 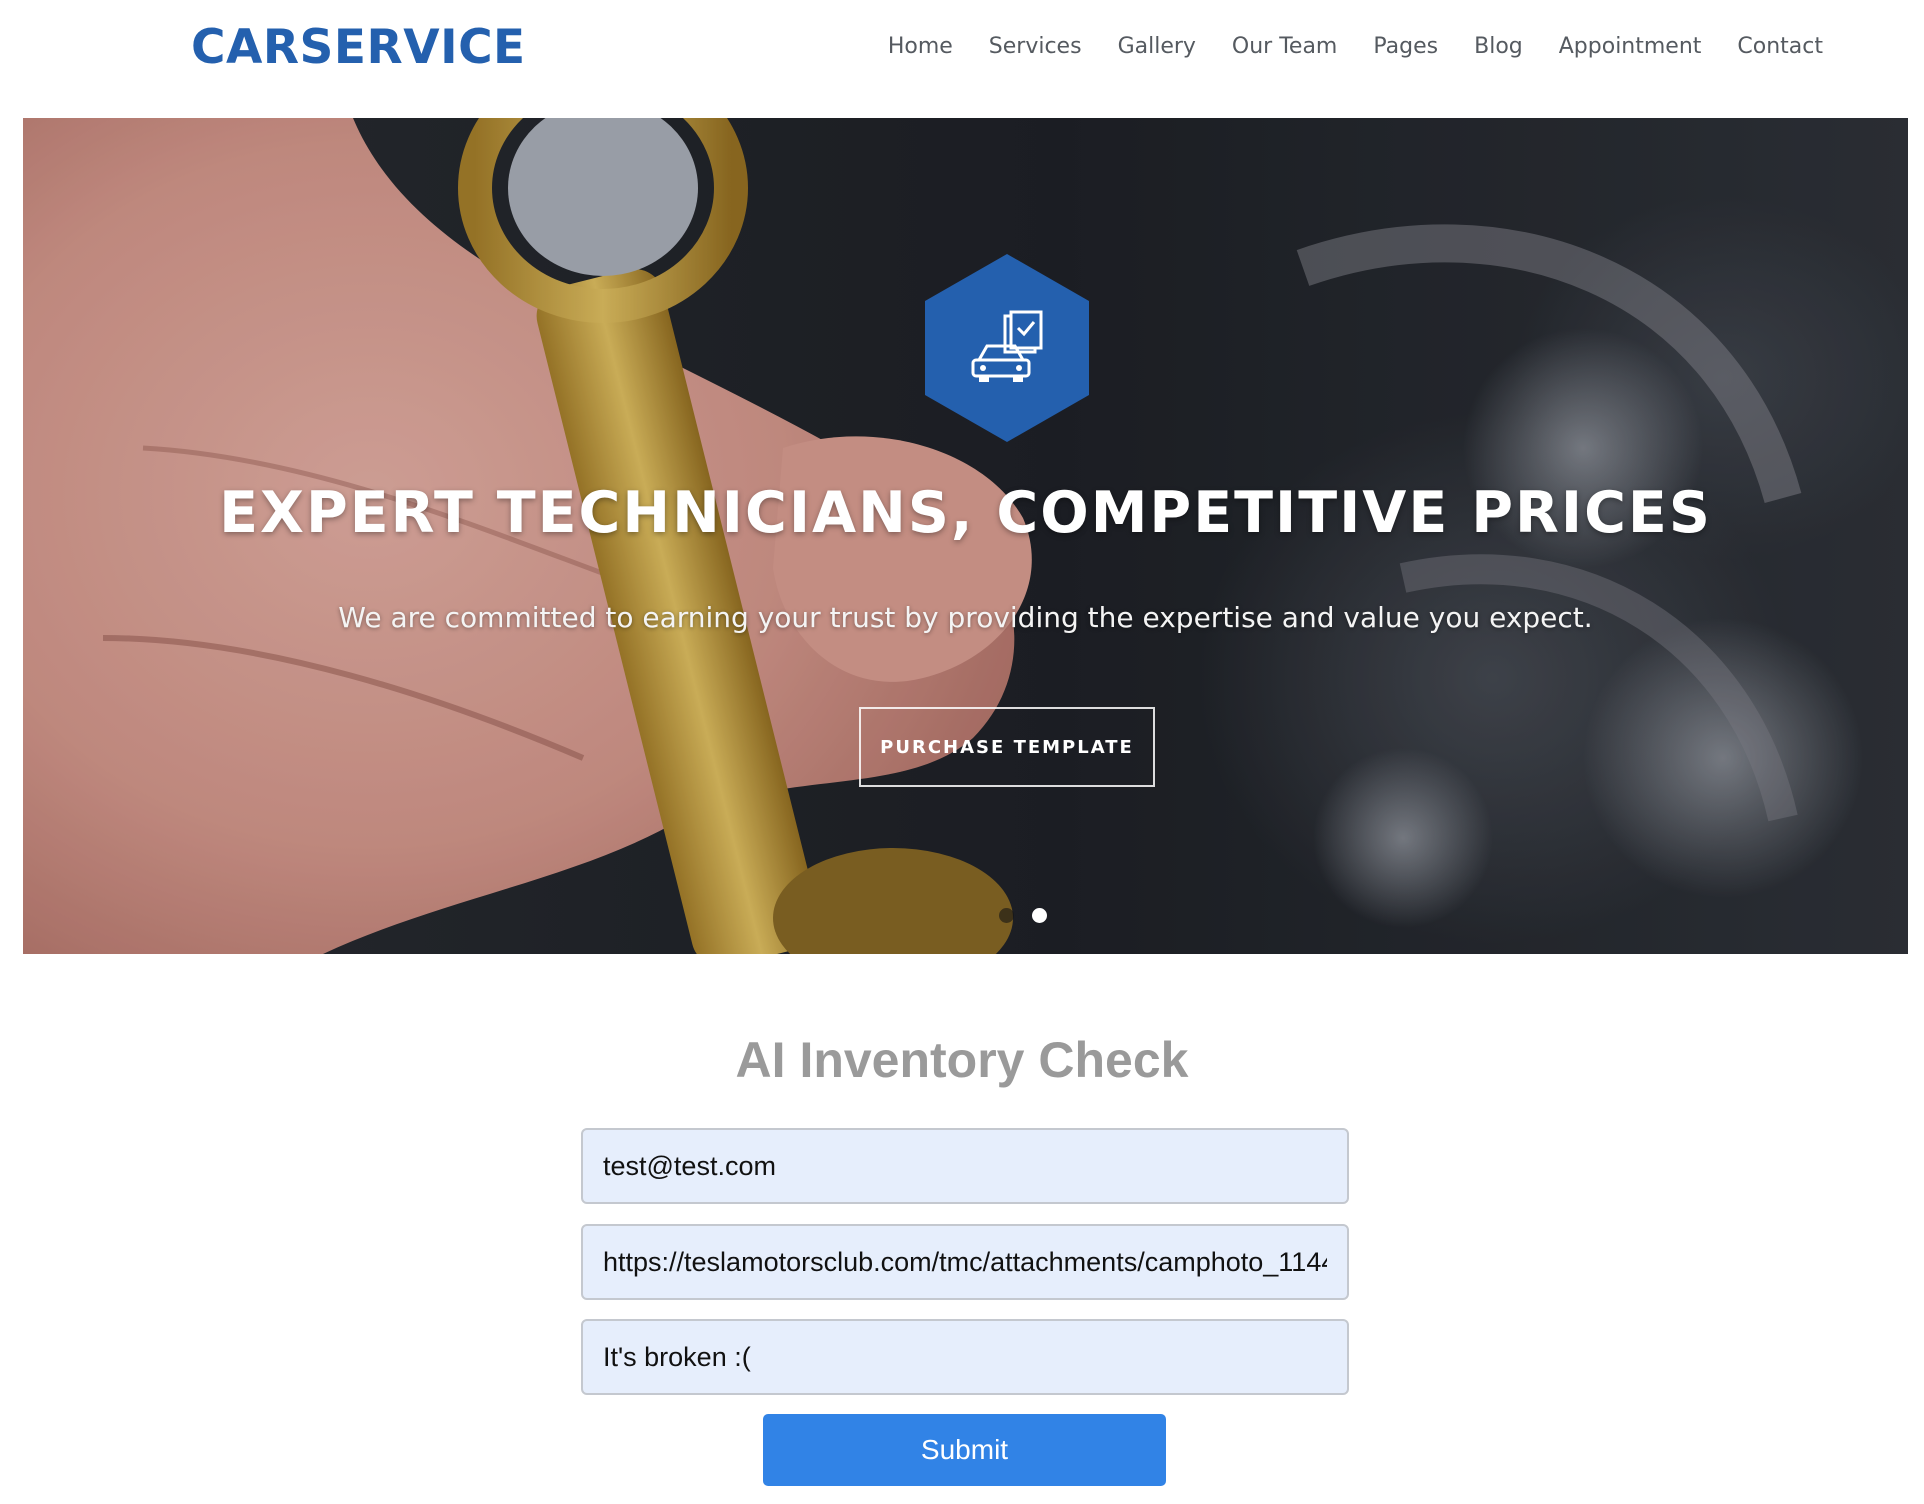 I want to click on nav-link-our-team: Our Team, so click(x=1284, y=46).